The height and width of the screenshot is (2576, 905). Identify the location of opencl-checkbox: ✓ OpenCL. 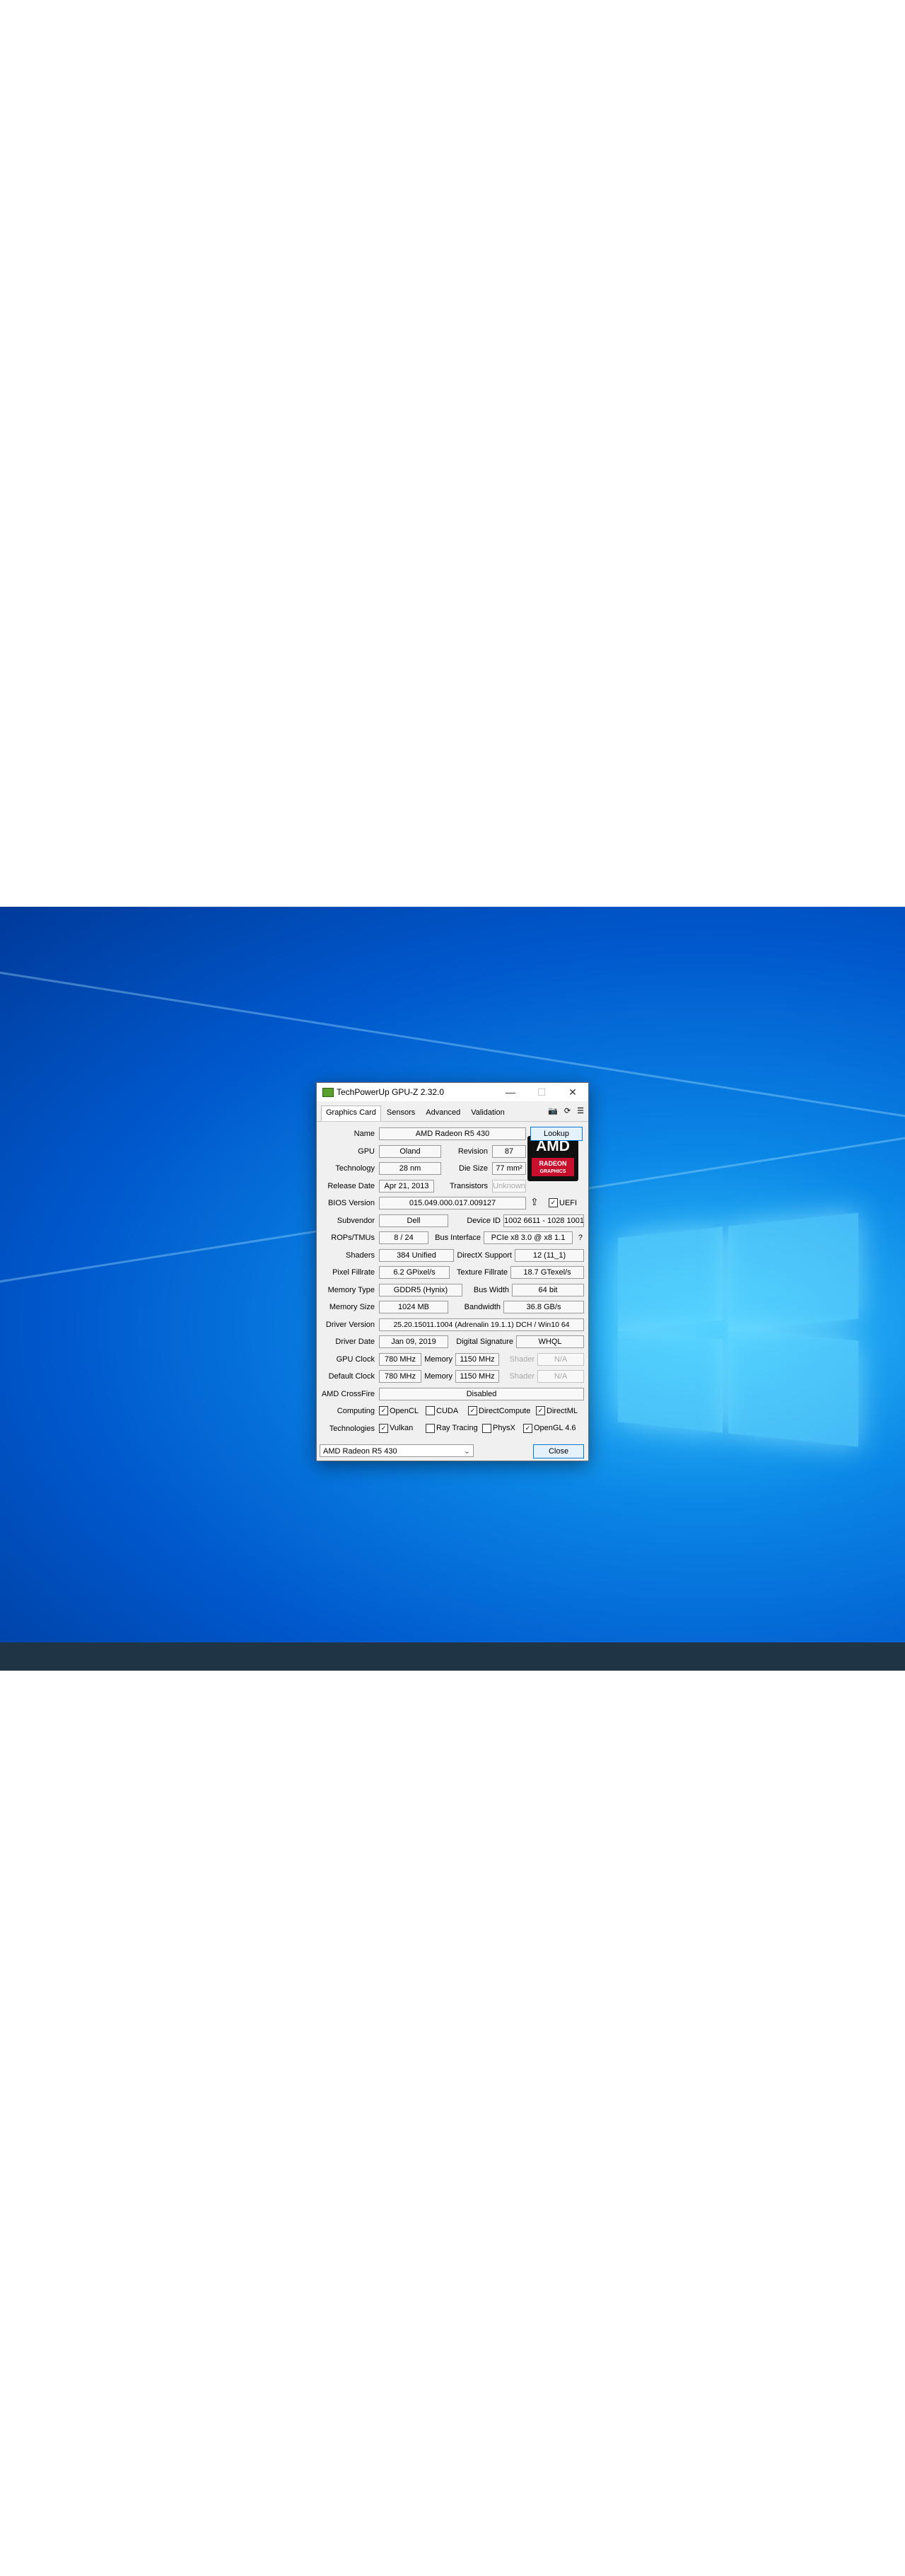
(399, 1410).